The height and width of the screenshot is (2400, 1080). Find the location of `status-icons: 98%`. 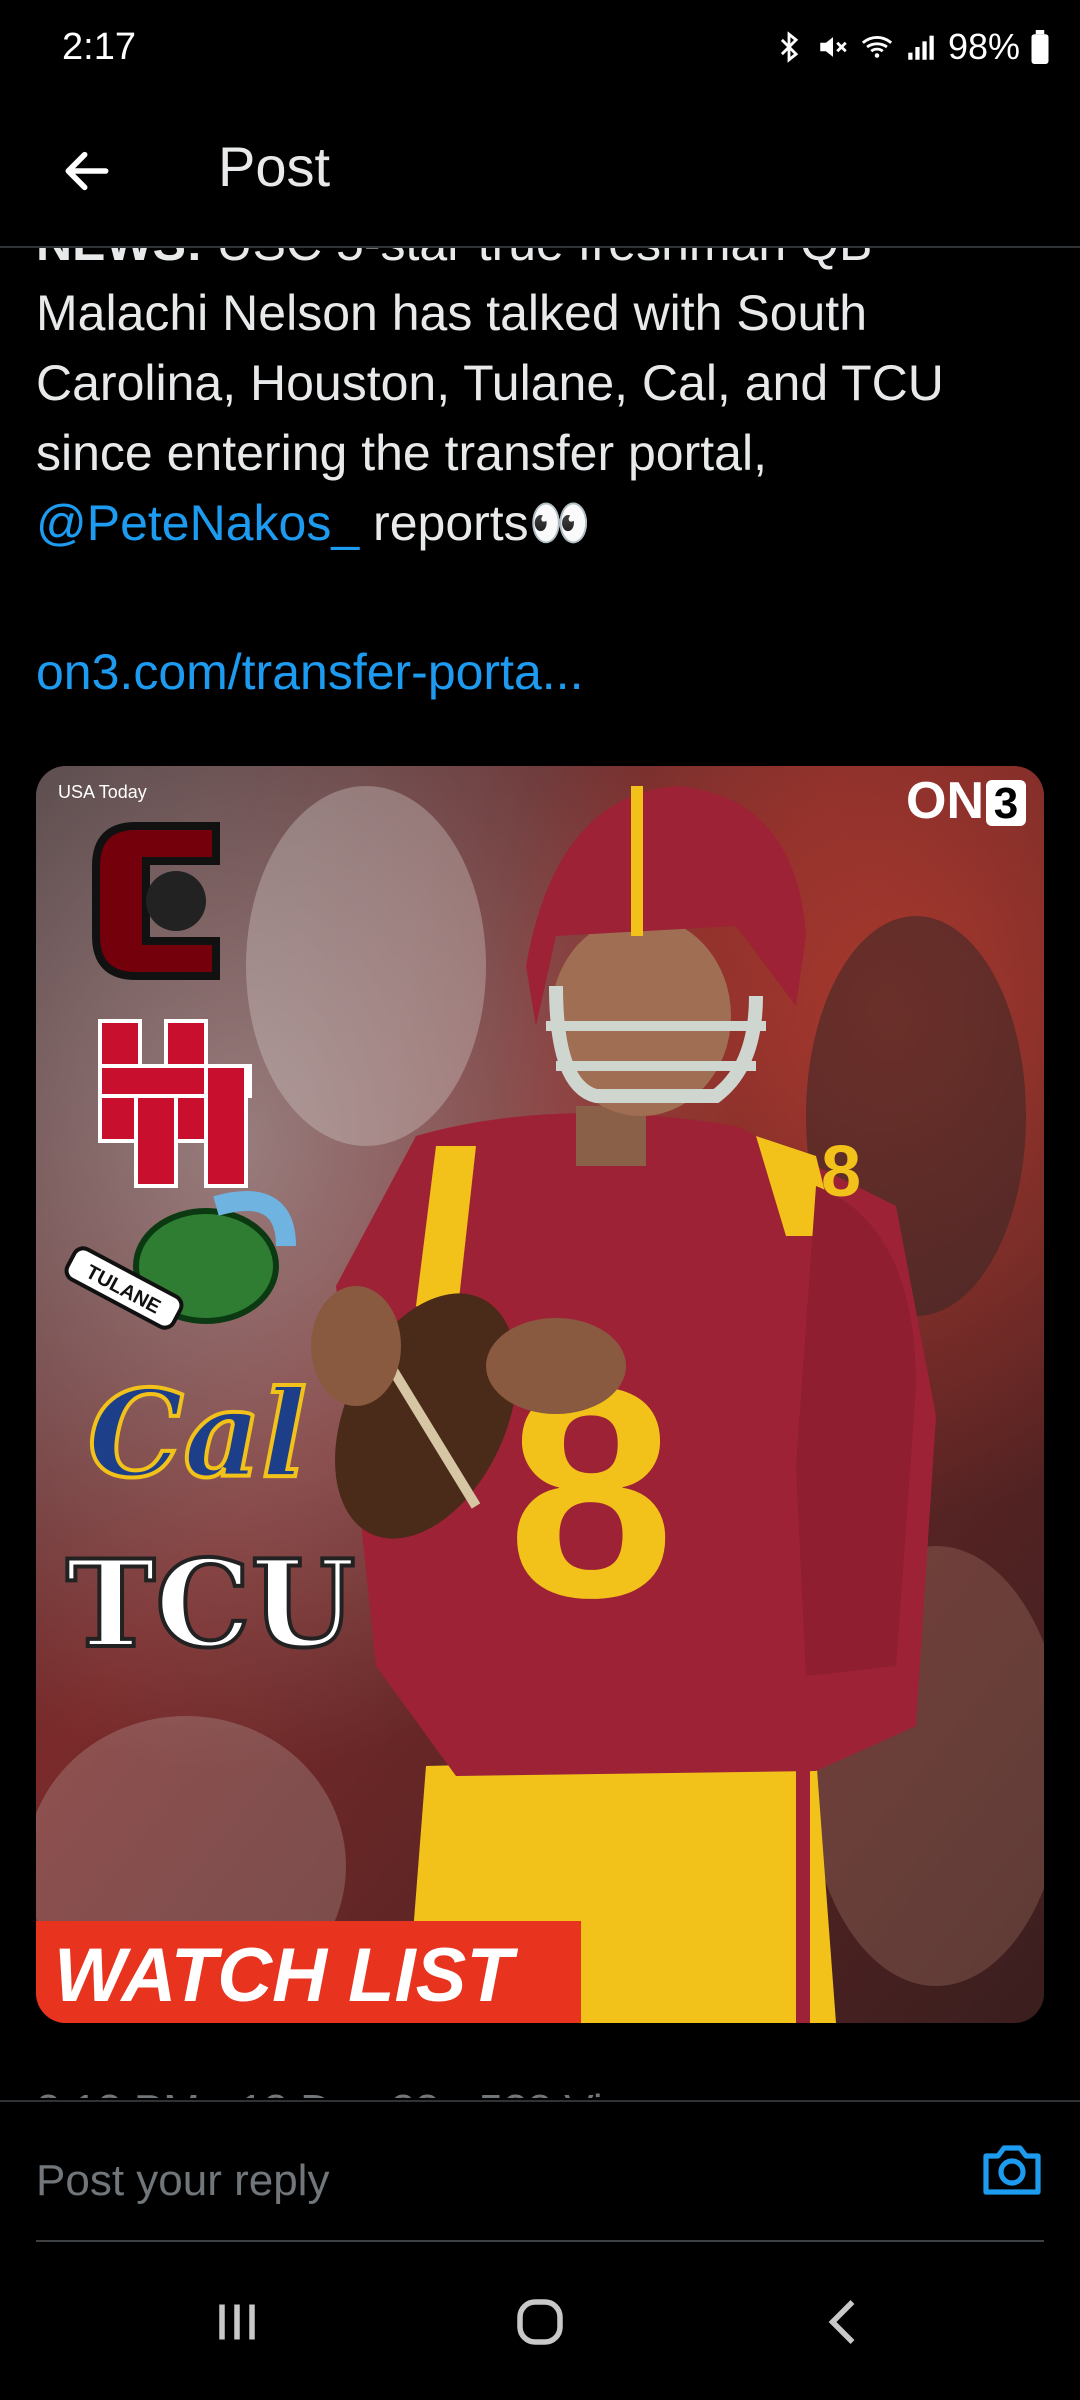

status-icons: 98% is located at coordinates (911, 47).